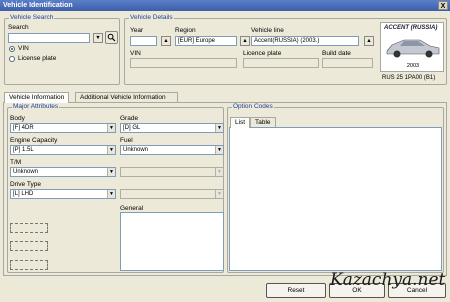 The image size is (450, 302). What do you see at coordinates (413, 66) in the screenshot?
I see `car-year: 2003` at bounding box center [413, 66].